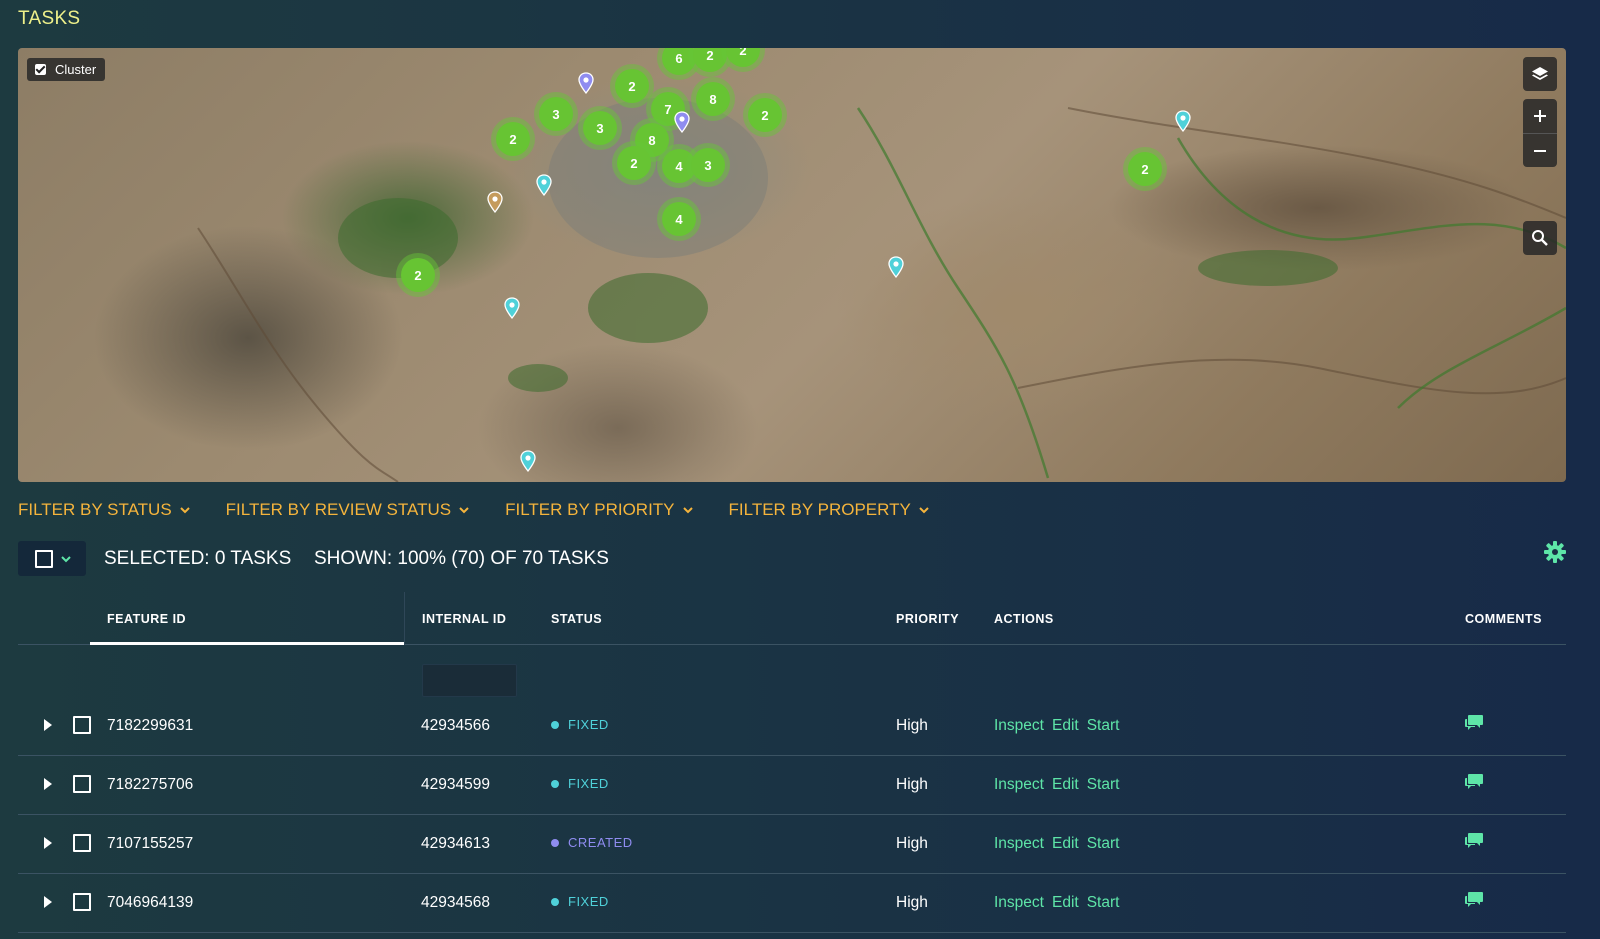 Image resolution: width=1600 pixels, height=939 pixels. I want to click on zoom-out-icon, so click(1540, 150).